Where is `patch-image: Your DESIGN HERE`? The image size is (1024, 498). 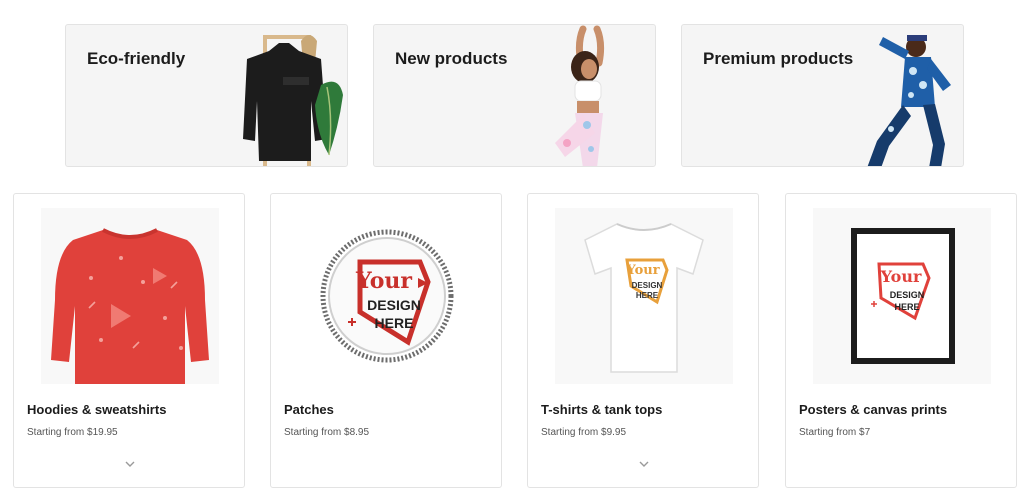 patch-image: Your DESIGN HERE is located at coordinates (387, 296).